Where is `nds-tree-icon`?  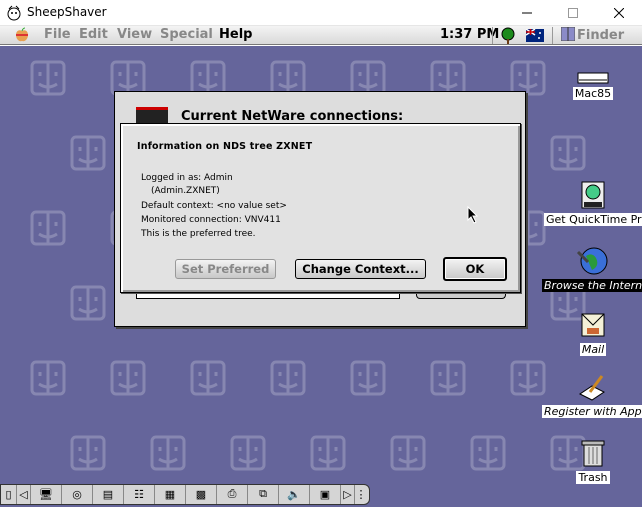
nds-tree-icon is located at coordinates (508, 35).